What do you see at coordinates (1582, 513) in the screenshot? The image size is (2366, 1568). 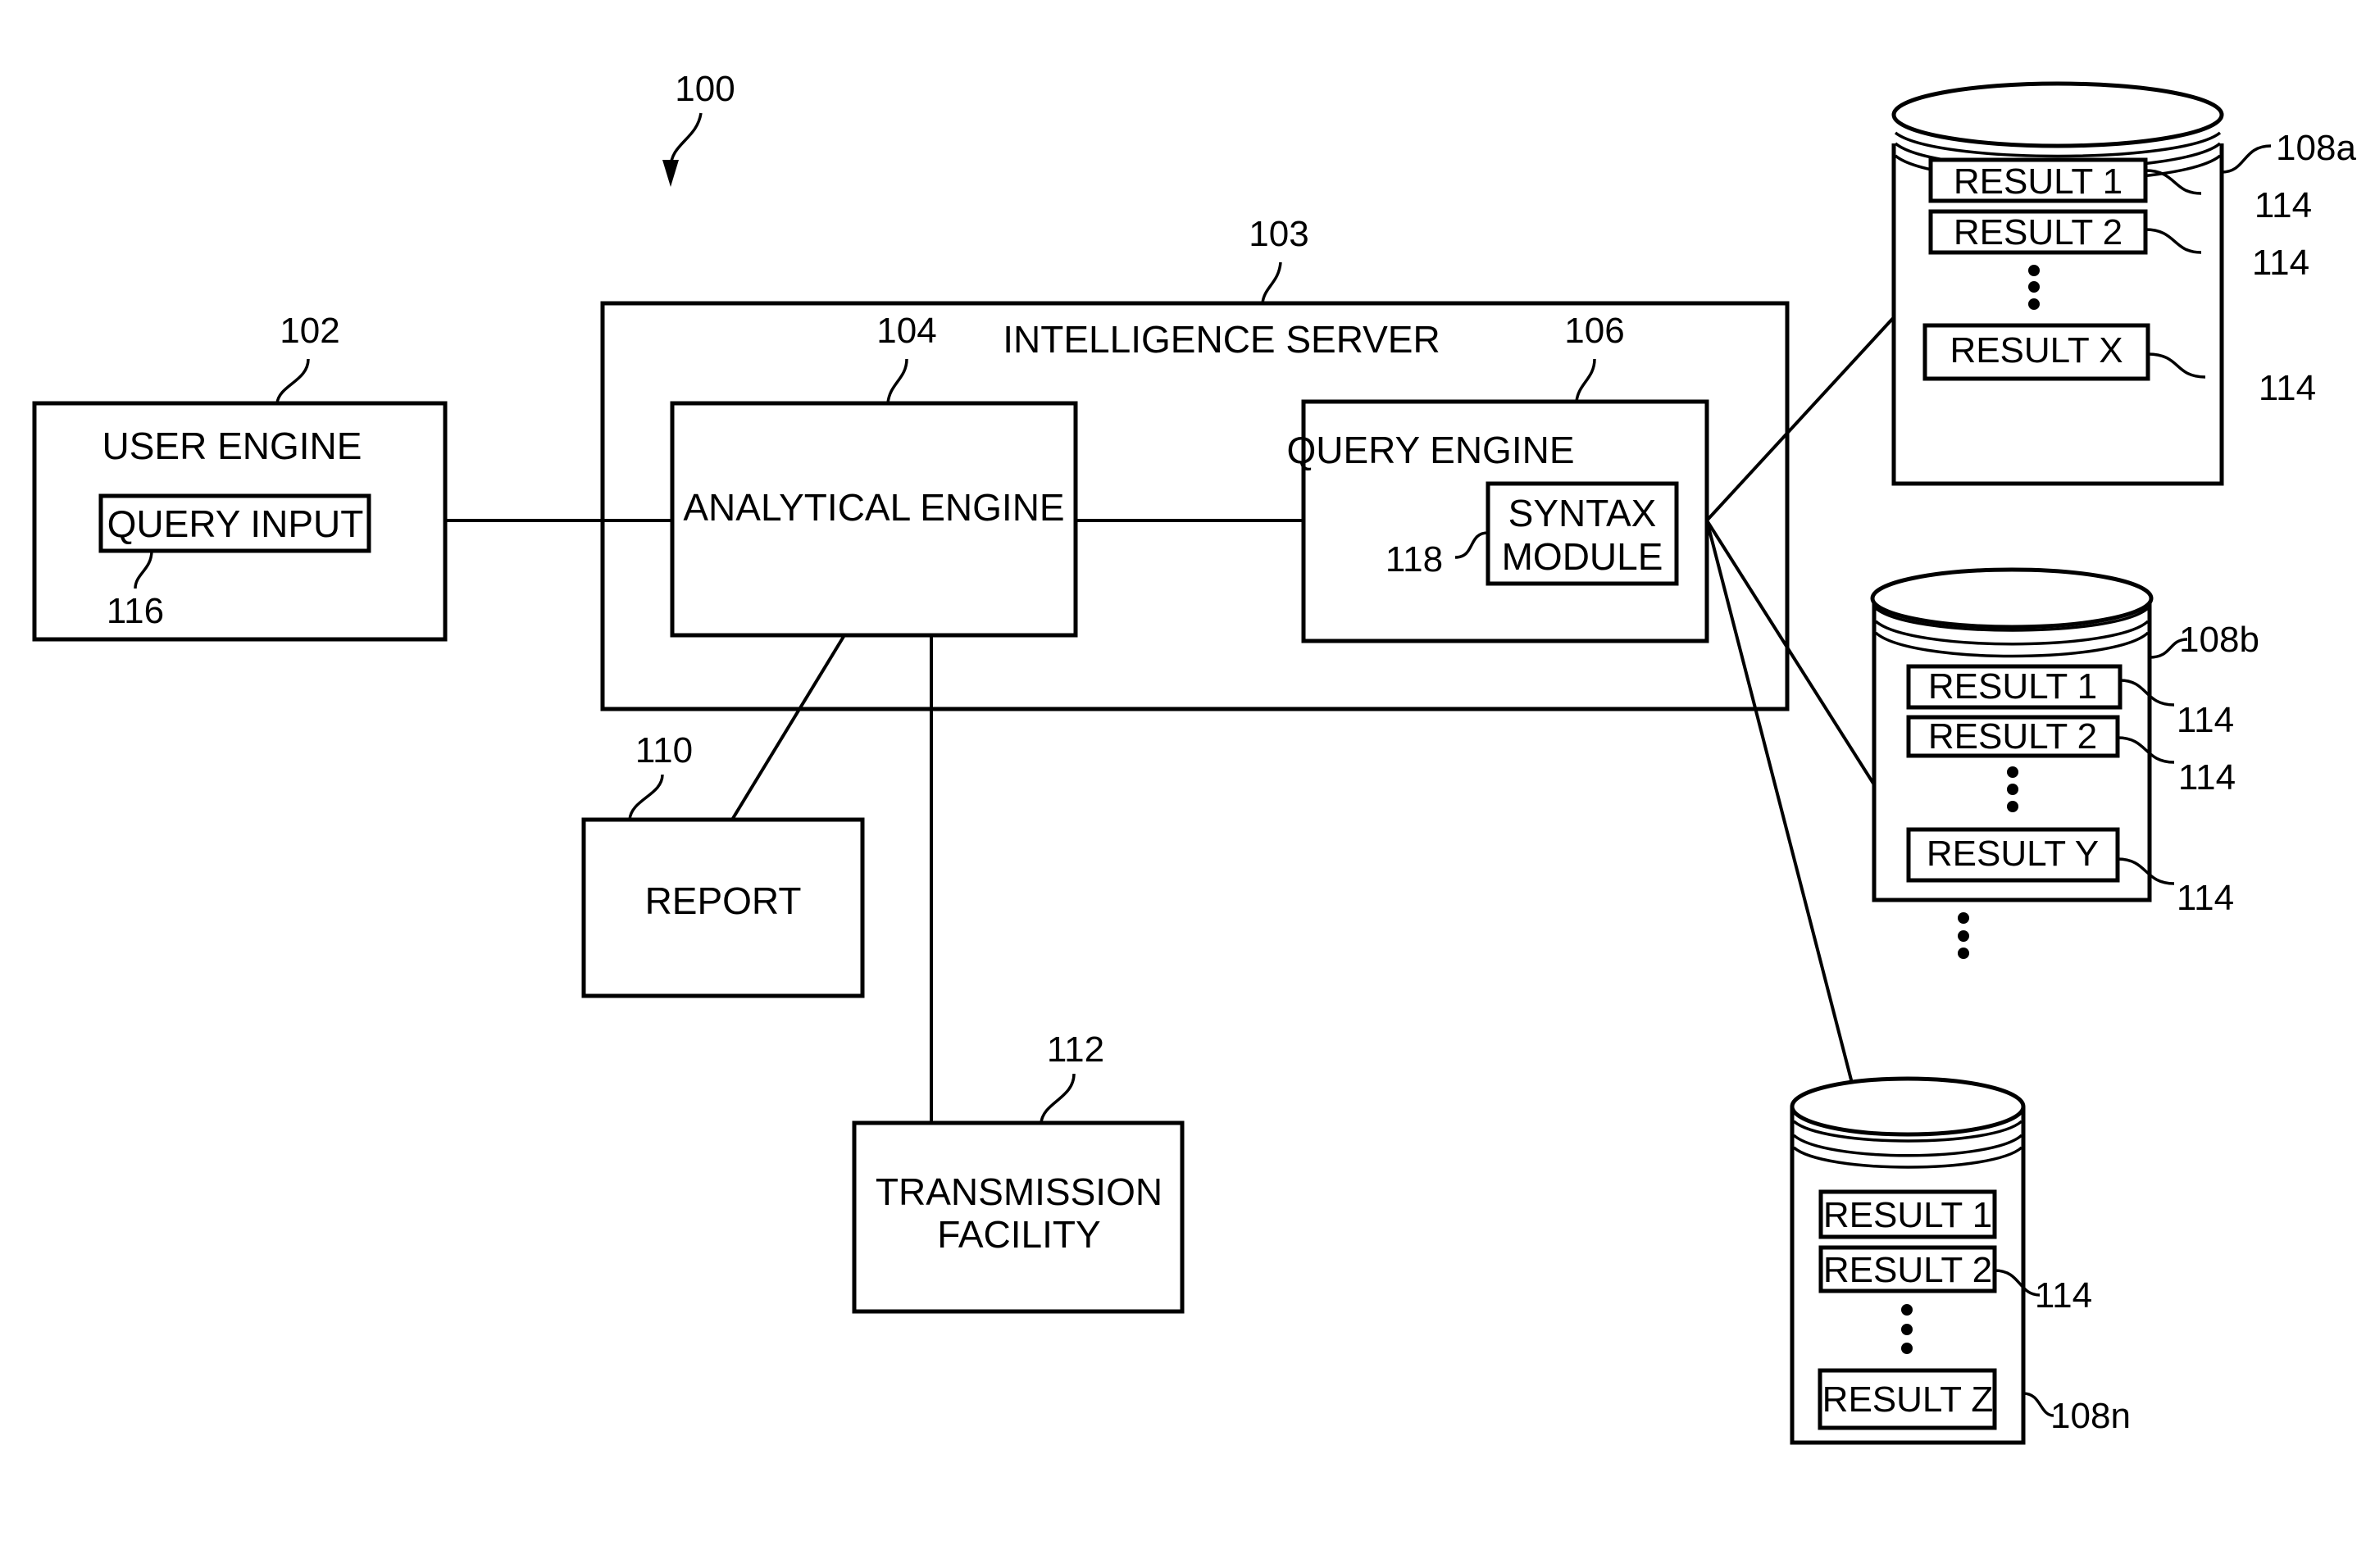 I see `syntax-module-label-1: SYNTAX` at bounding box center [1582, 513].